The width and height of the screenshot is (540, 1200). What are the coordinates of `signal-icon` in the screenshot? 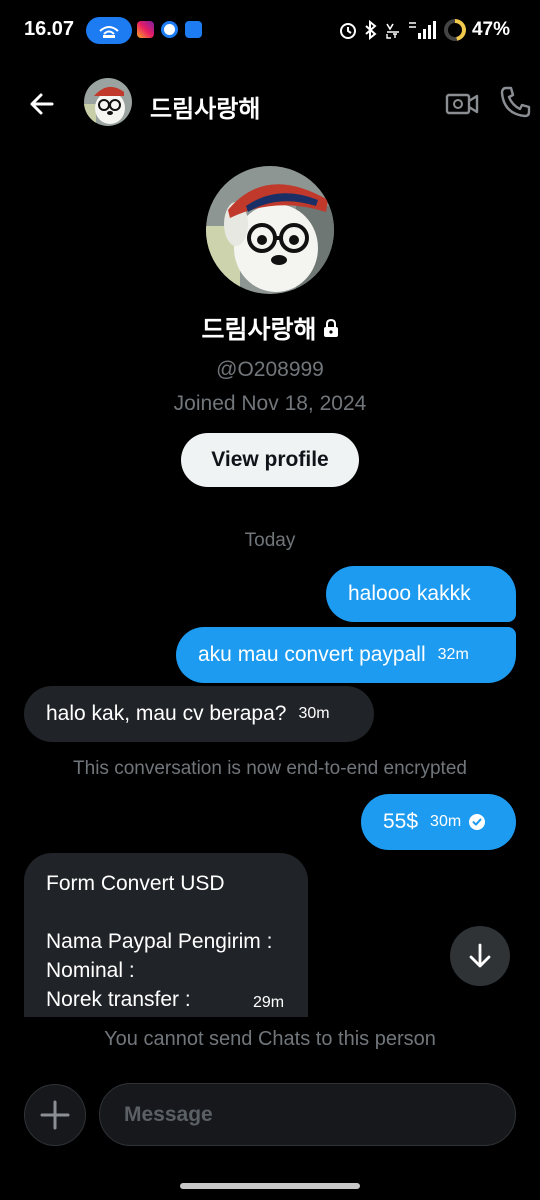 It's located at (422, 30).